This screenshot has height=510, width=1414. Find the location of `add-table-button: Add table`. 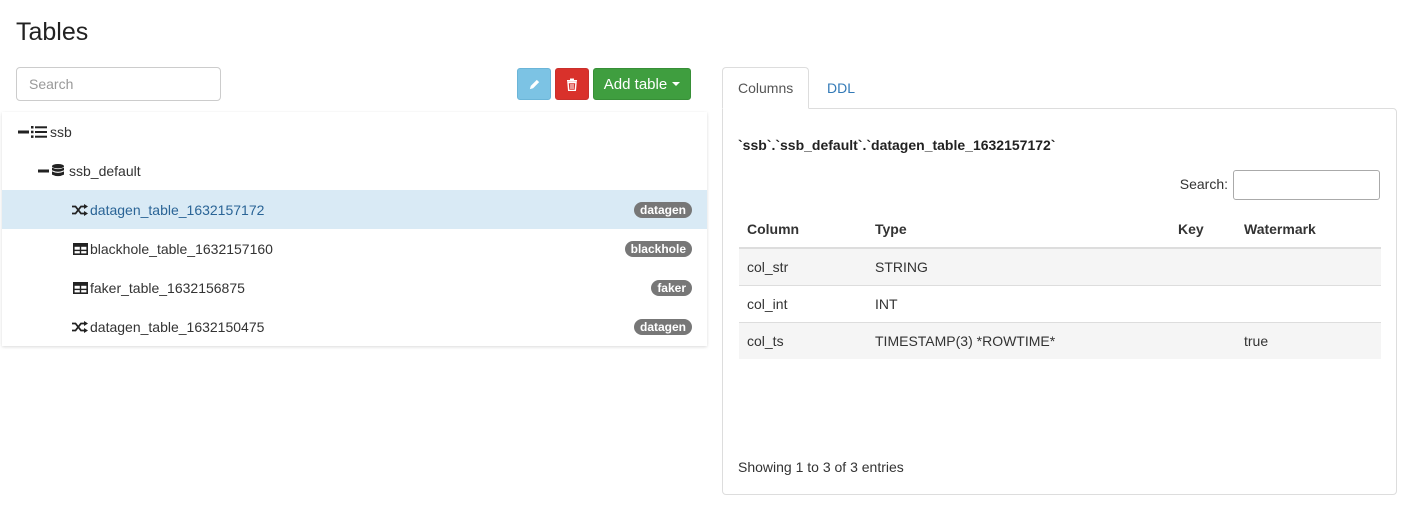

add-table-button: Add table is located at coordinates (642, 84).